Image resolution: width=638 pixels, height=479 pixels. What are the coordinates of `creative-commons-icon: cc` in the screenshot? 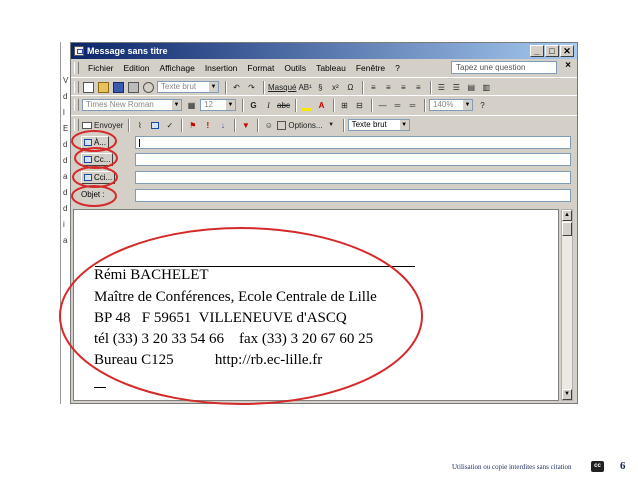 It's located at (597, 466).